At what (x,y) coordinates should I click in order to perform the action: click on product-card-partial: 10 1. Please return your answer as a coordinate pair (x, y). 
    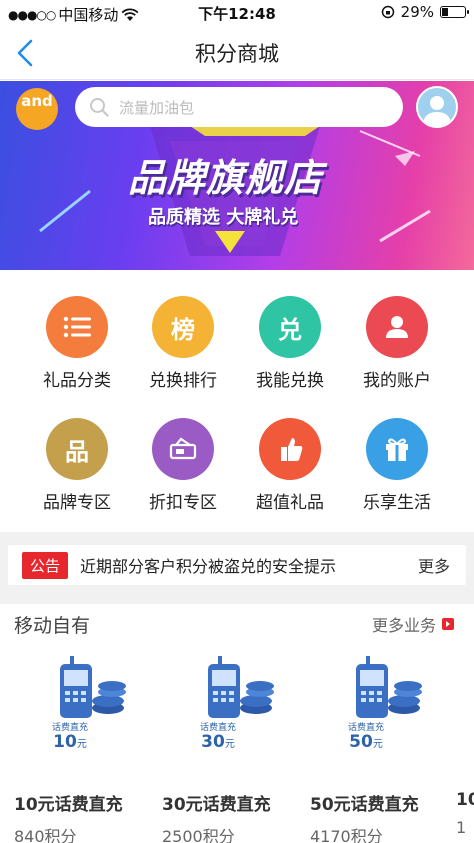
    Looking at the image, I should click on (465, 746).